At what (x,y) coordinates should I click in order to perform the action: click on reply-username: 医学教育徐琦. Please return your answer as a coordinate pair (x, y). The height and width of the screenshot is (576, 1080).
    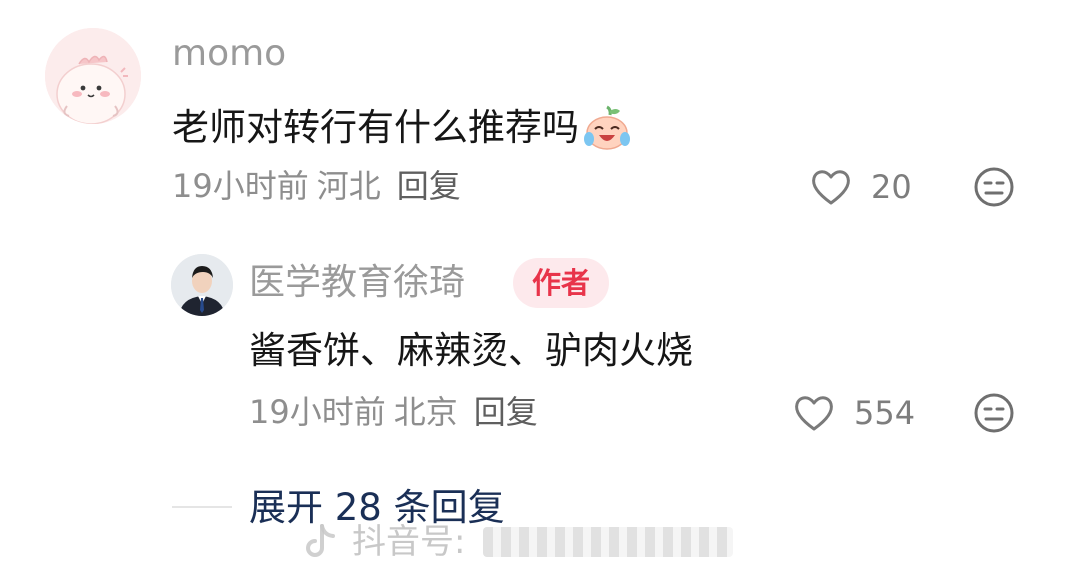
    Looking at the image, I should click on (357, 283).